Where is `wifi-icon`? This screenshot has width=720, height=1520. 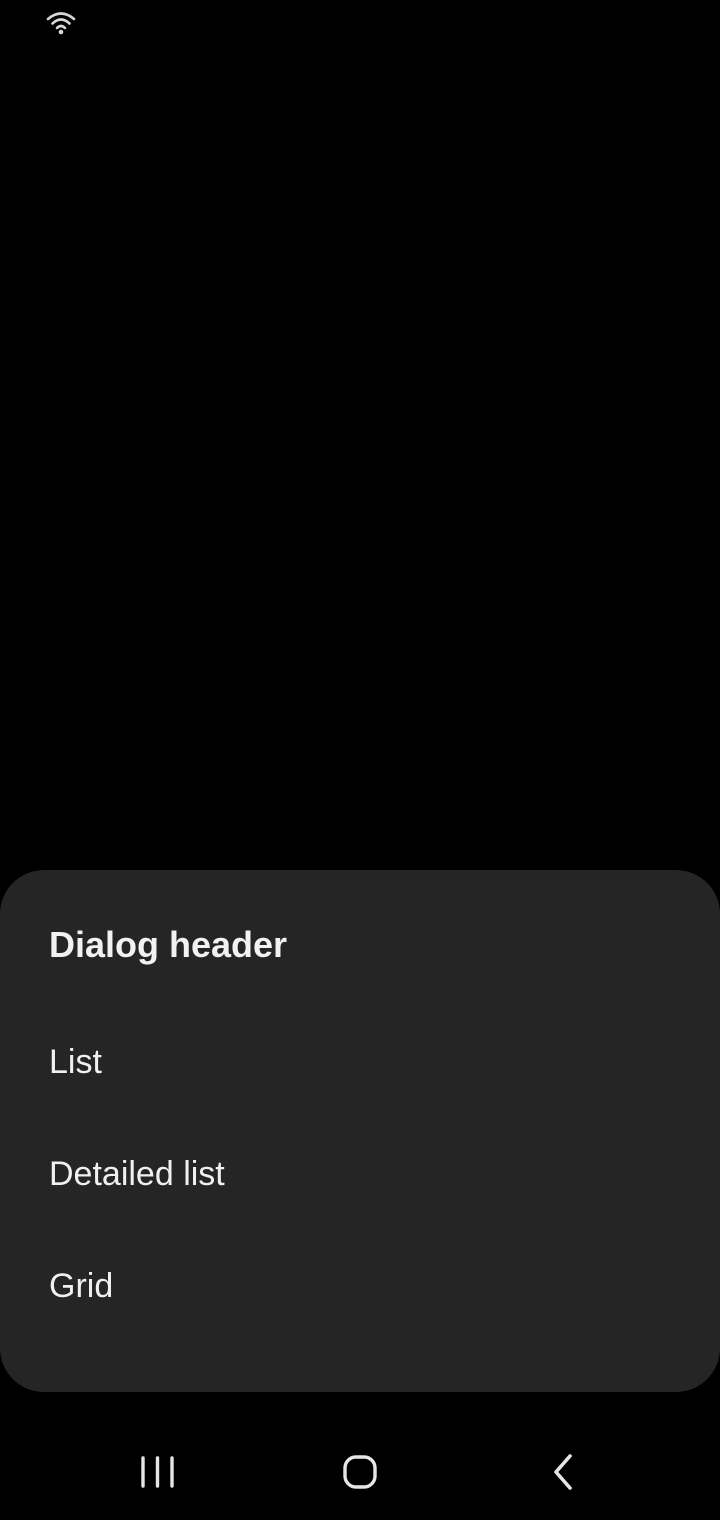
wifi-icon is located at coordinates (61, 23).